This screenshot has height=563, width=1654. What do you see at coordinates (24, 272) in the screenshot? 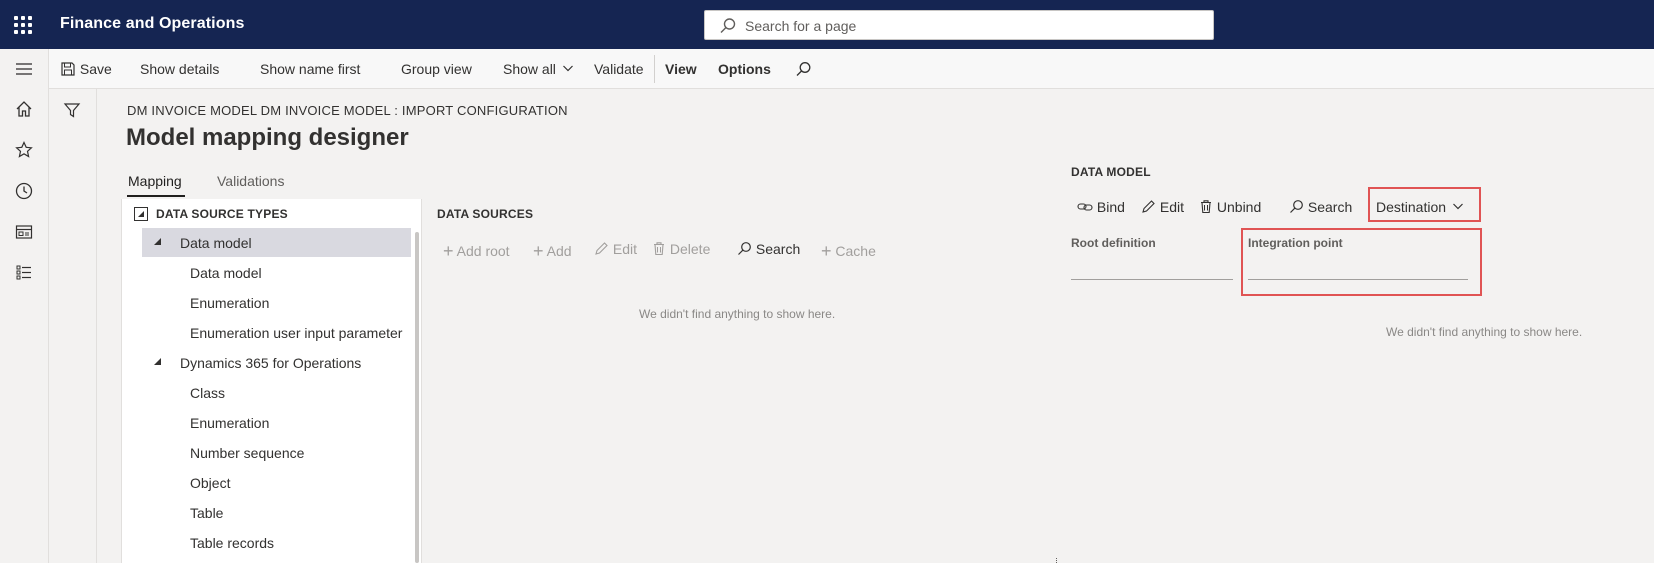
I see `modules-list-icon` at bounding box center [24, 272].